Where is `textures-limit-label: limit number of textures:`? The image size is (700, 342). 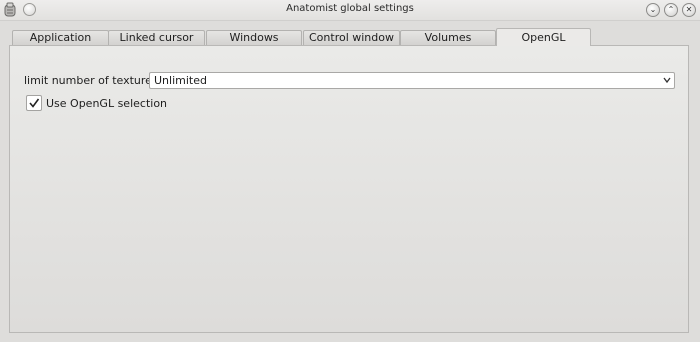 textures-limit-label: limit number of textures: is located at coordinates (93, 80).